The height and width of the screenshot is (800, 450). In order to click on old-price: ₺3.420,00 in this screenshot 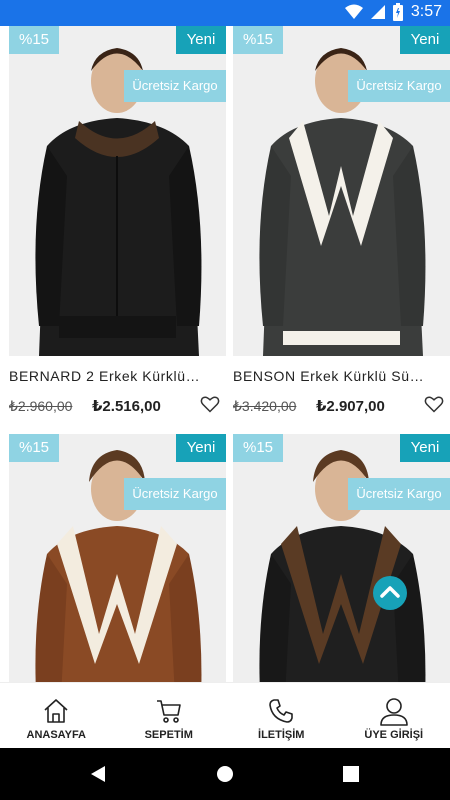, I will do `click(265, 406)`.